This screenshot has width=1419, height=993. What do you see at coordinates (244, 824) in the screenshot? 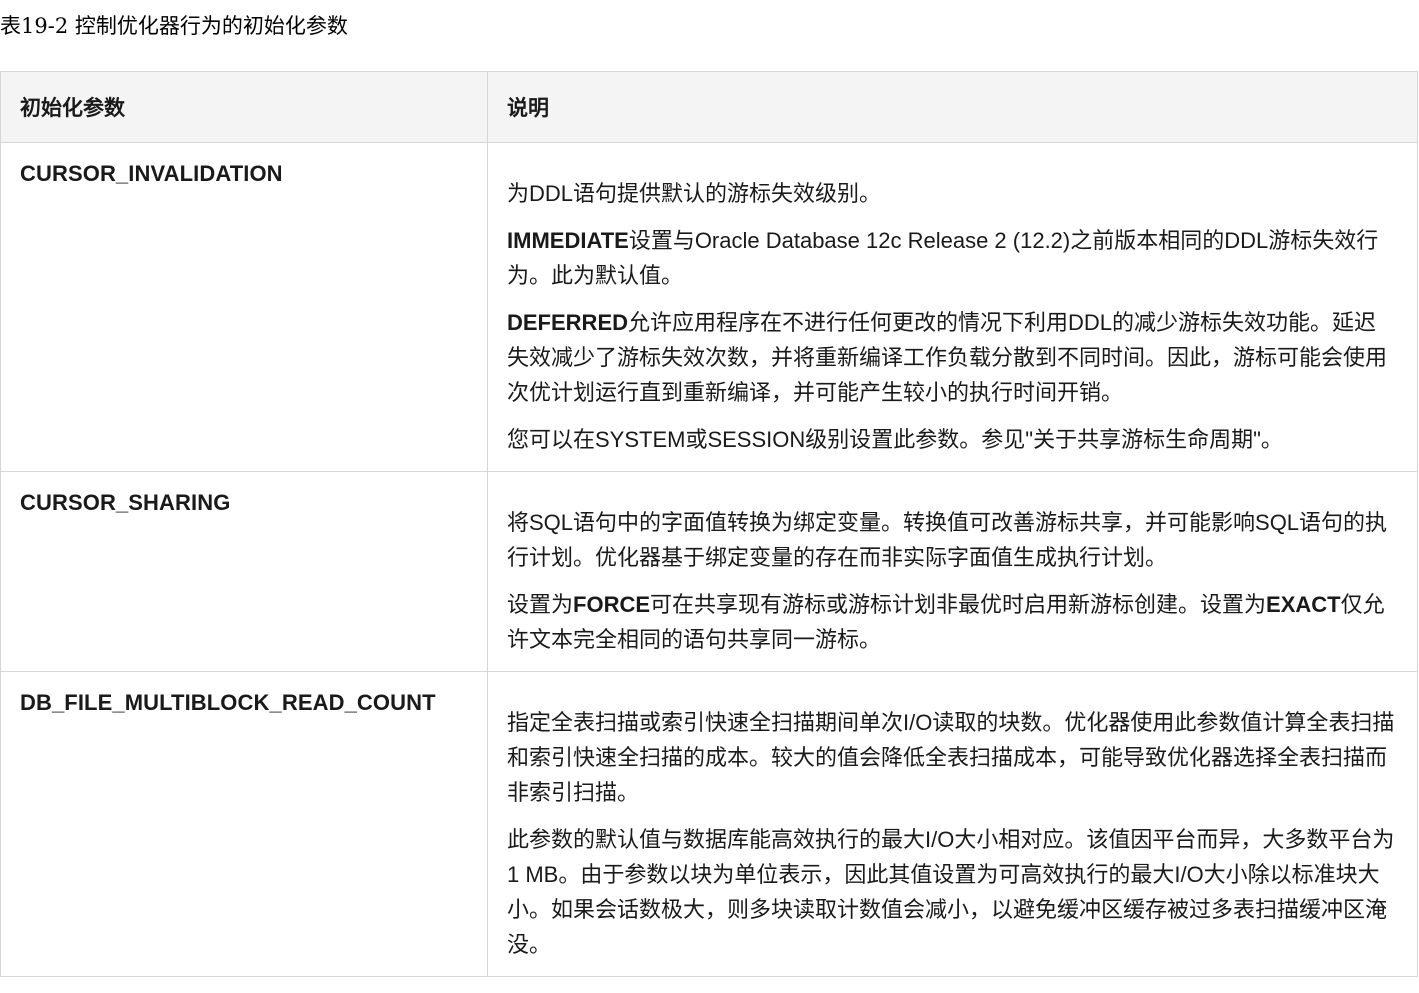
I see `param-name: DB_FILE_MULTIBLOCK_READ_COUNT` at bounding box center [244, 824].